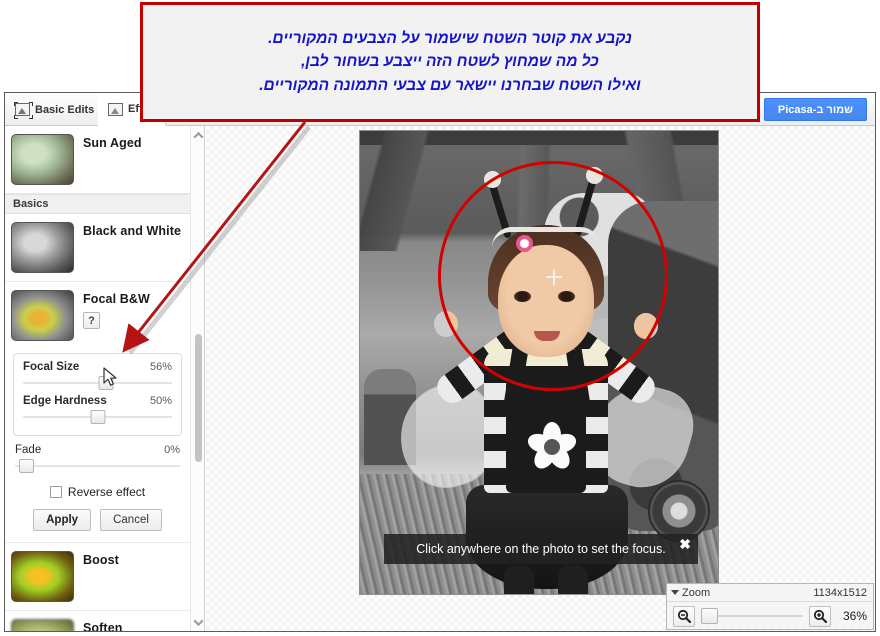 The image size is (880, 636). Describe the element at coordinates (51, 367) in the screenshot. I see `slider-focal-size-label: Focal Size` at that location.